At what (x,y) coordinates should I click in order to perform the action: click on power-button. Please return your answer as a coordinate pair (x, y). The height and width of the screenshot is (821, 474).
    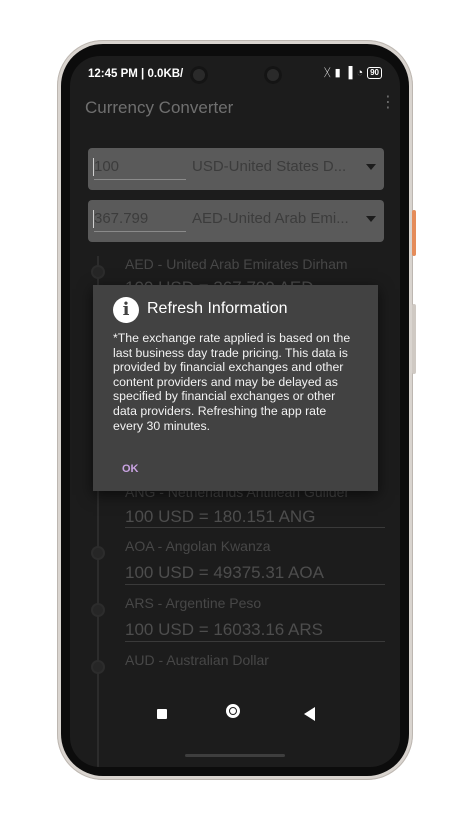
    Looking at the image, I should click on (414, 233).